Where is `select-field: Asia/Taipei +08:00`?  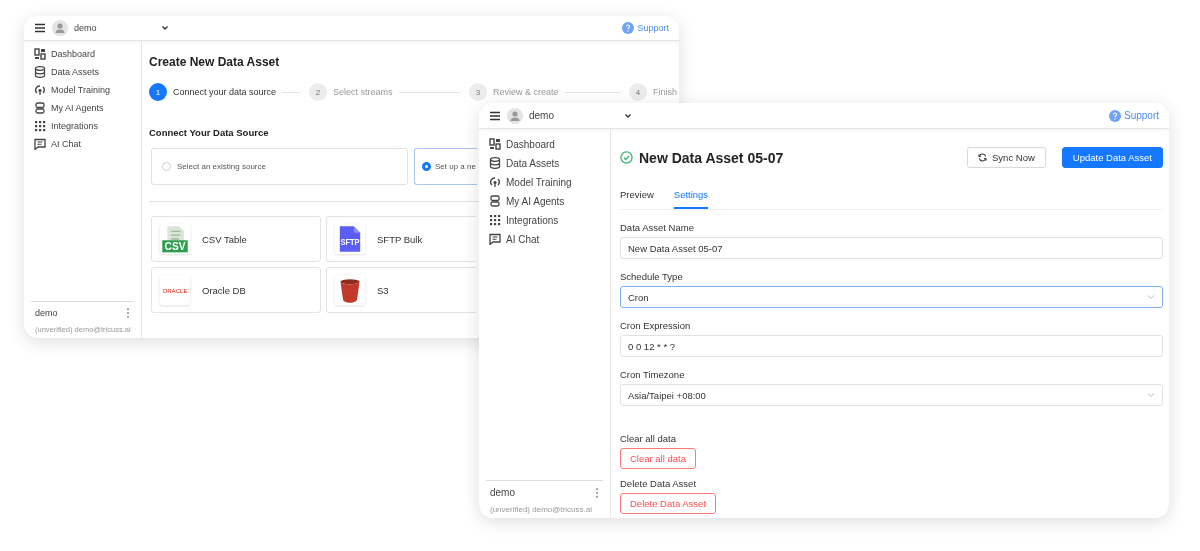
select-field: Asia/Taipei +08:00 is located at coordinates (891, 395).